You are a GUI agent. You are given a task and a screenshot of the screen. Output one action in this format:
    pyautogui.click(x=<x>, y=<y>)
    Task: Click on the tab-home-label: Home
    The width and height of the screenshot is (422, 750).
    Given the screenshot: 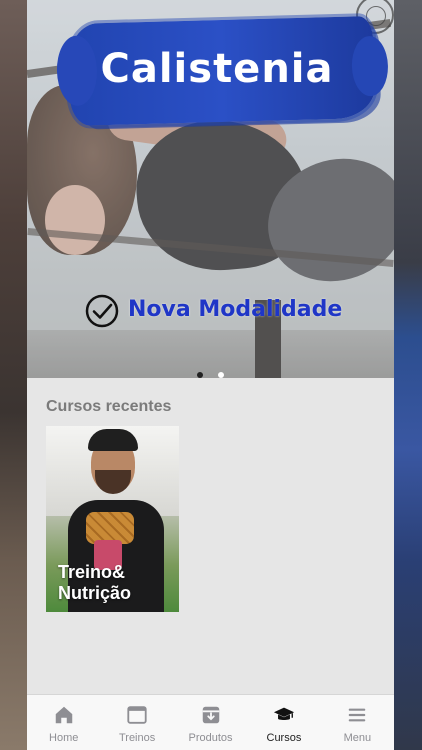 What is the action you would take?
    pyautogui.click(x=64, y=738)
    